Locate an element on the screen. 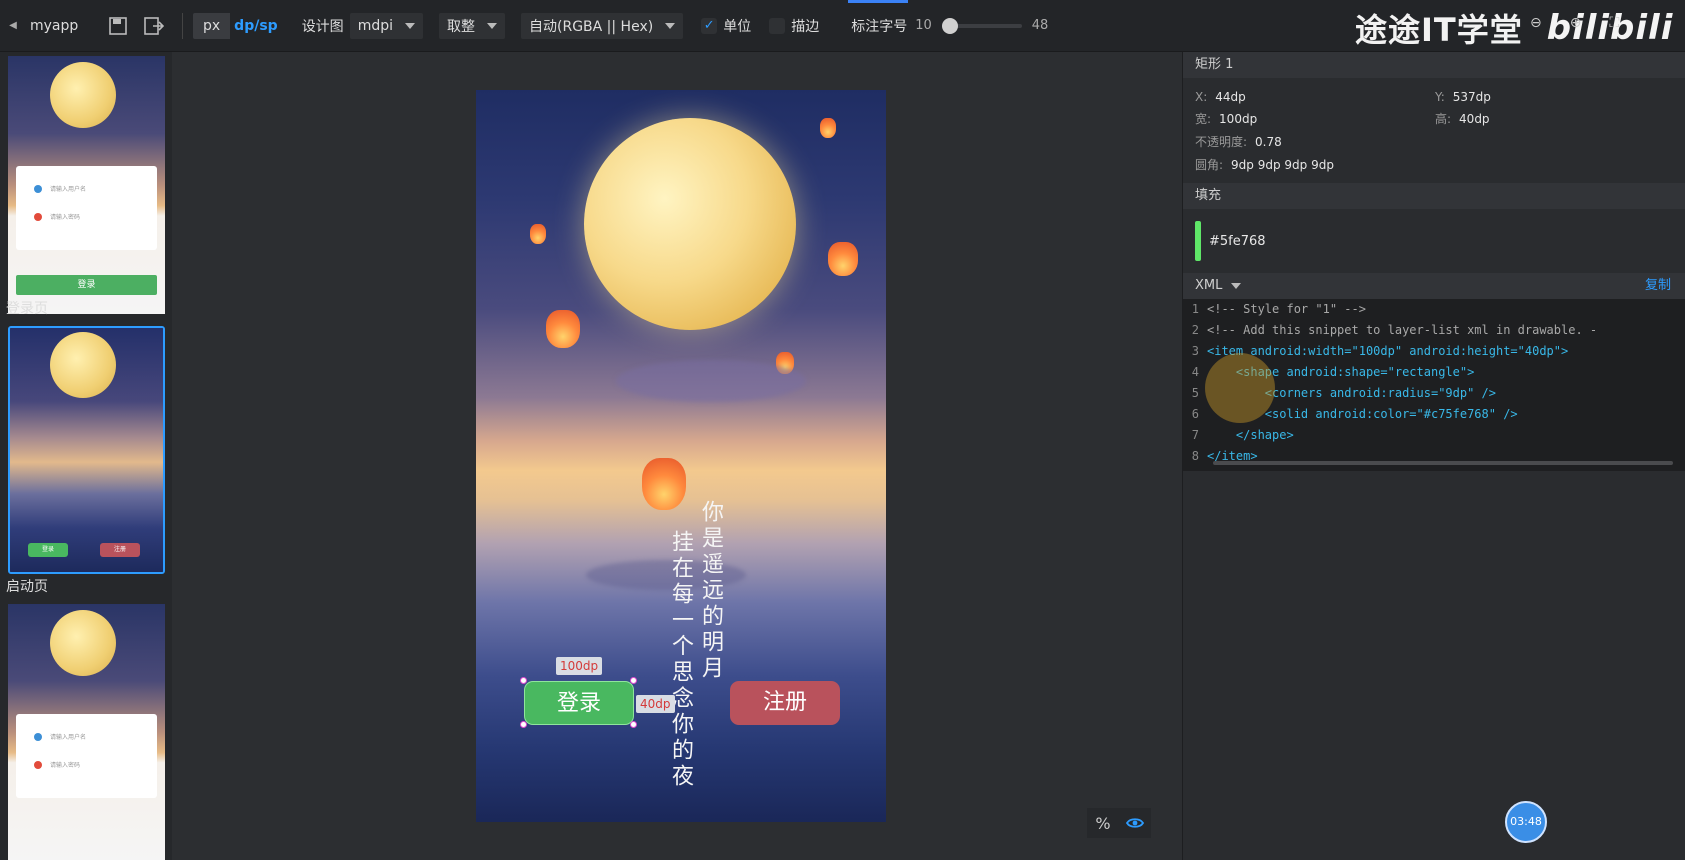 This screenshot has width=1685, height=860. video-timer-badge: 03:48 is located at coordinates (1526, 822).